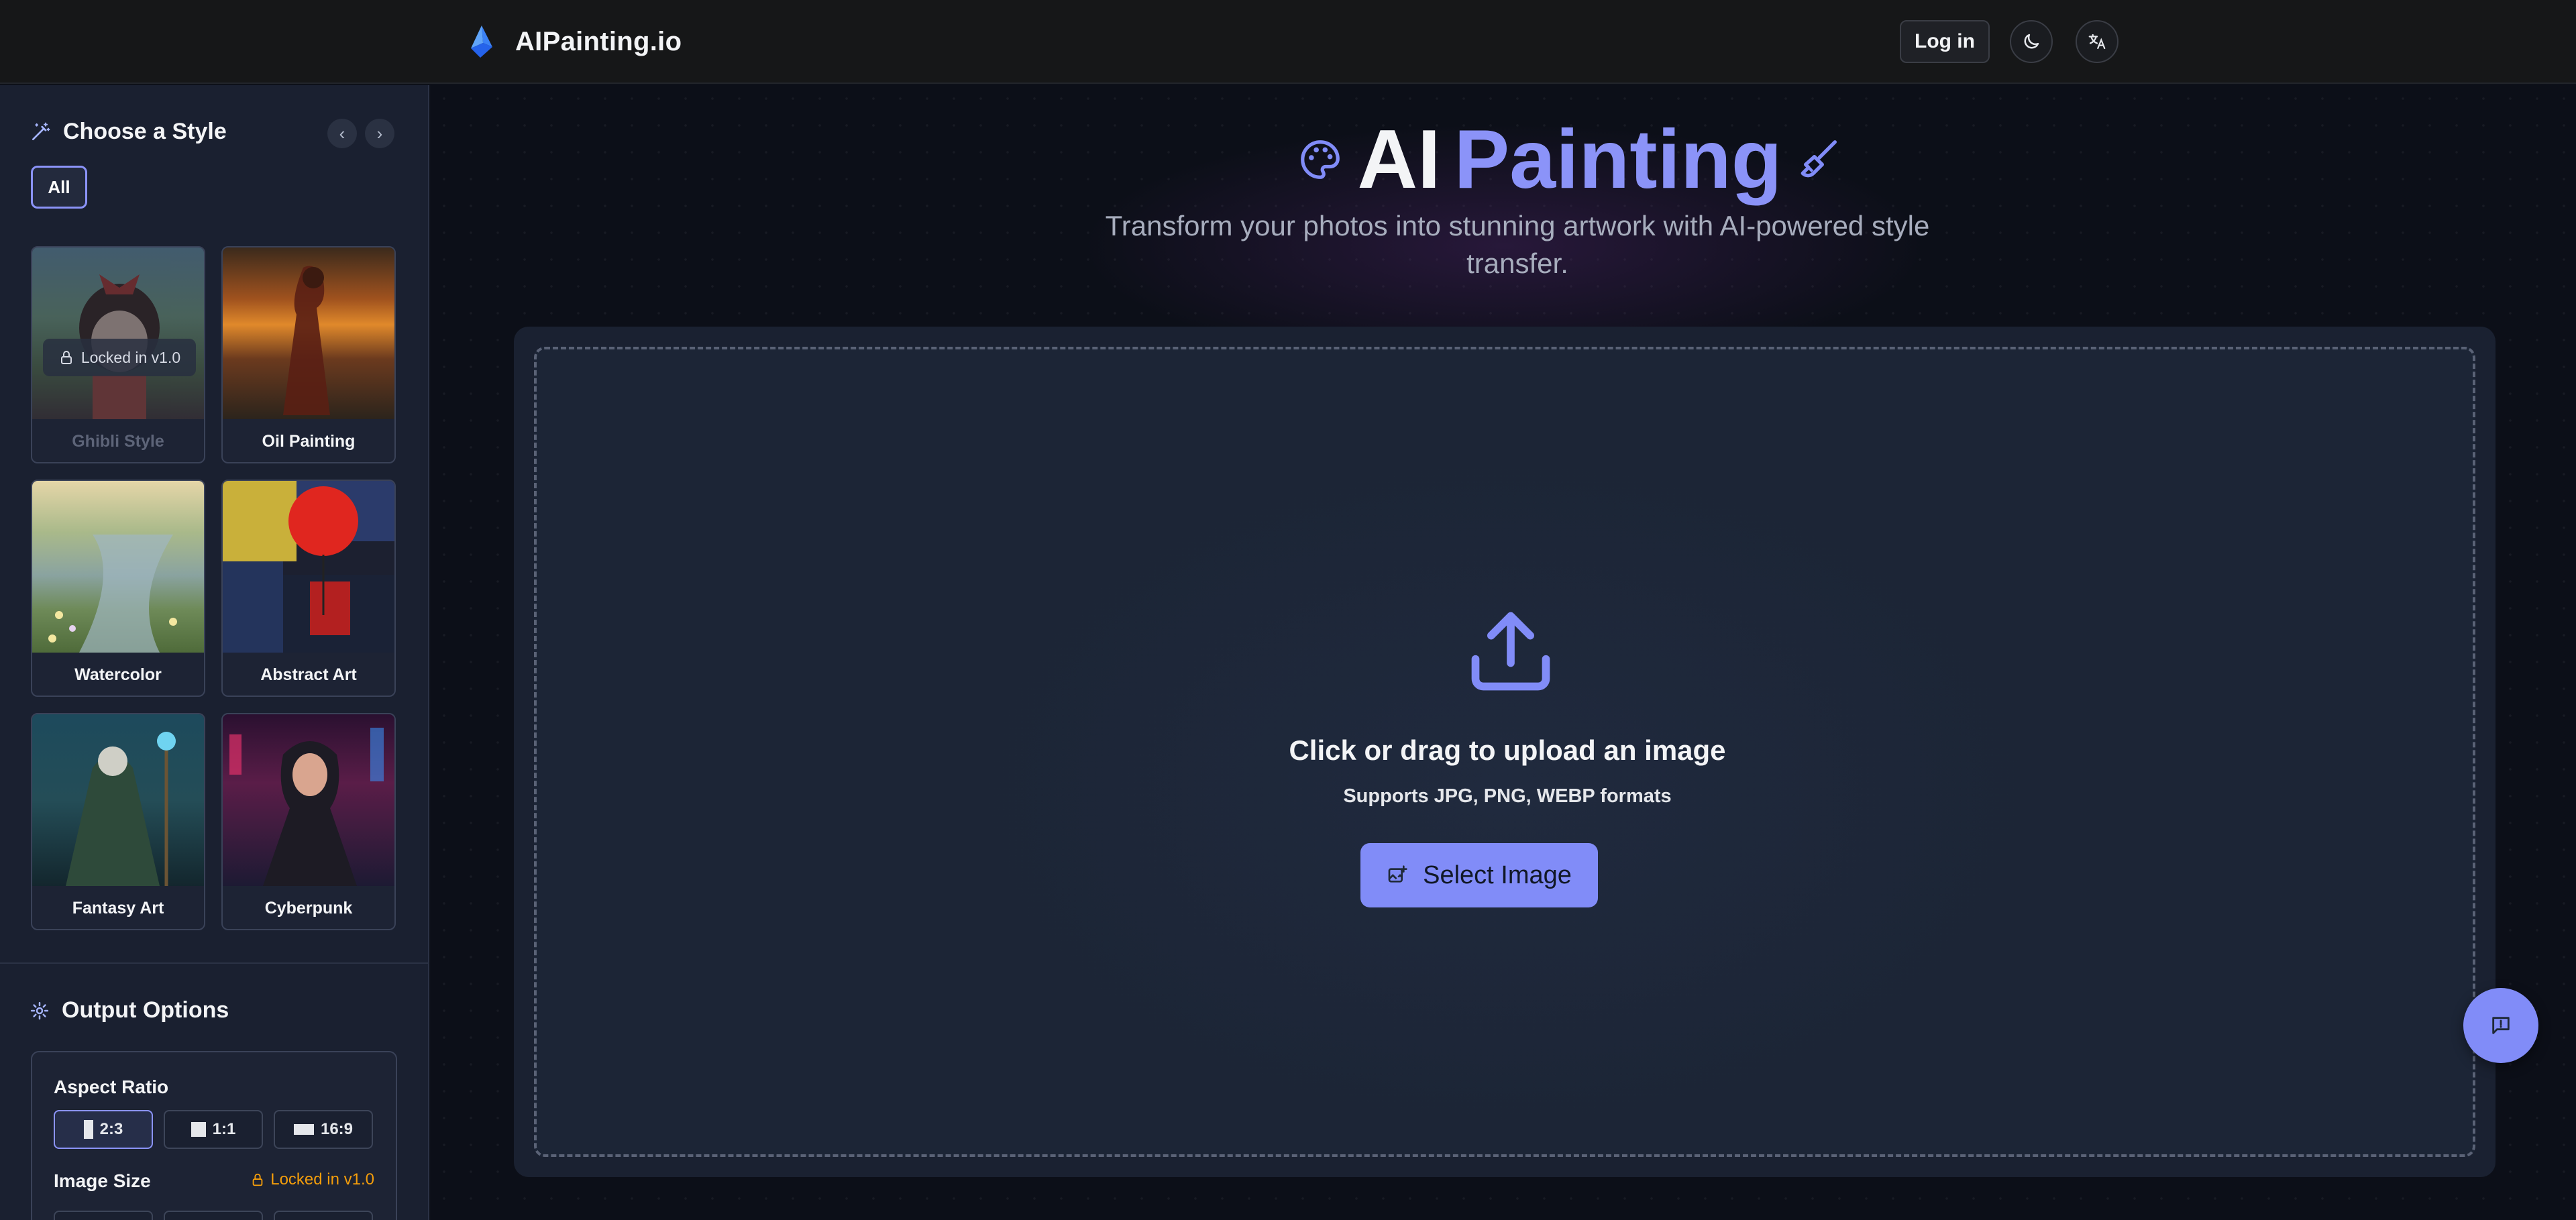  I want to click on upload-format-hint: Supports JPG, PNG, WEBP formats, so click(1507, 796).